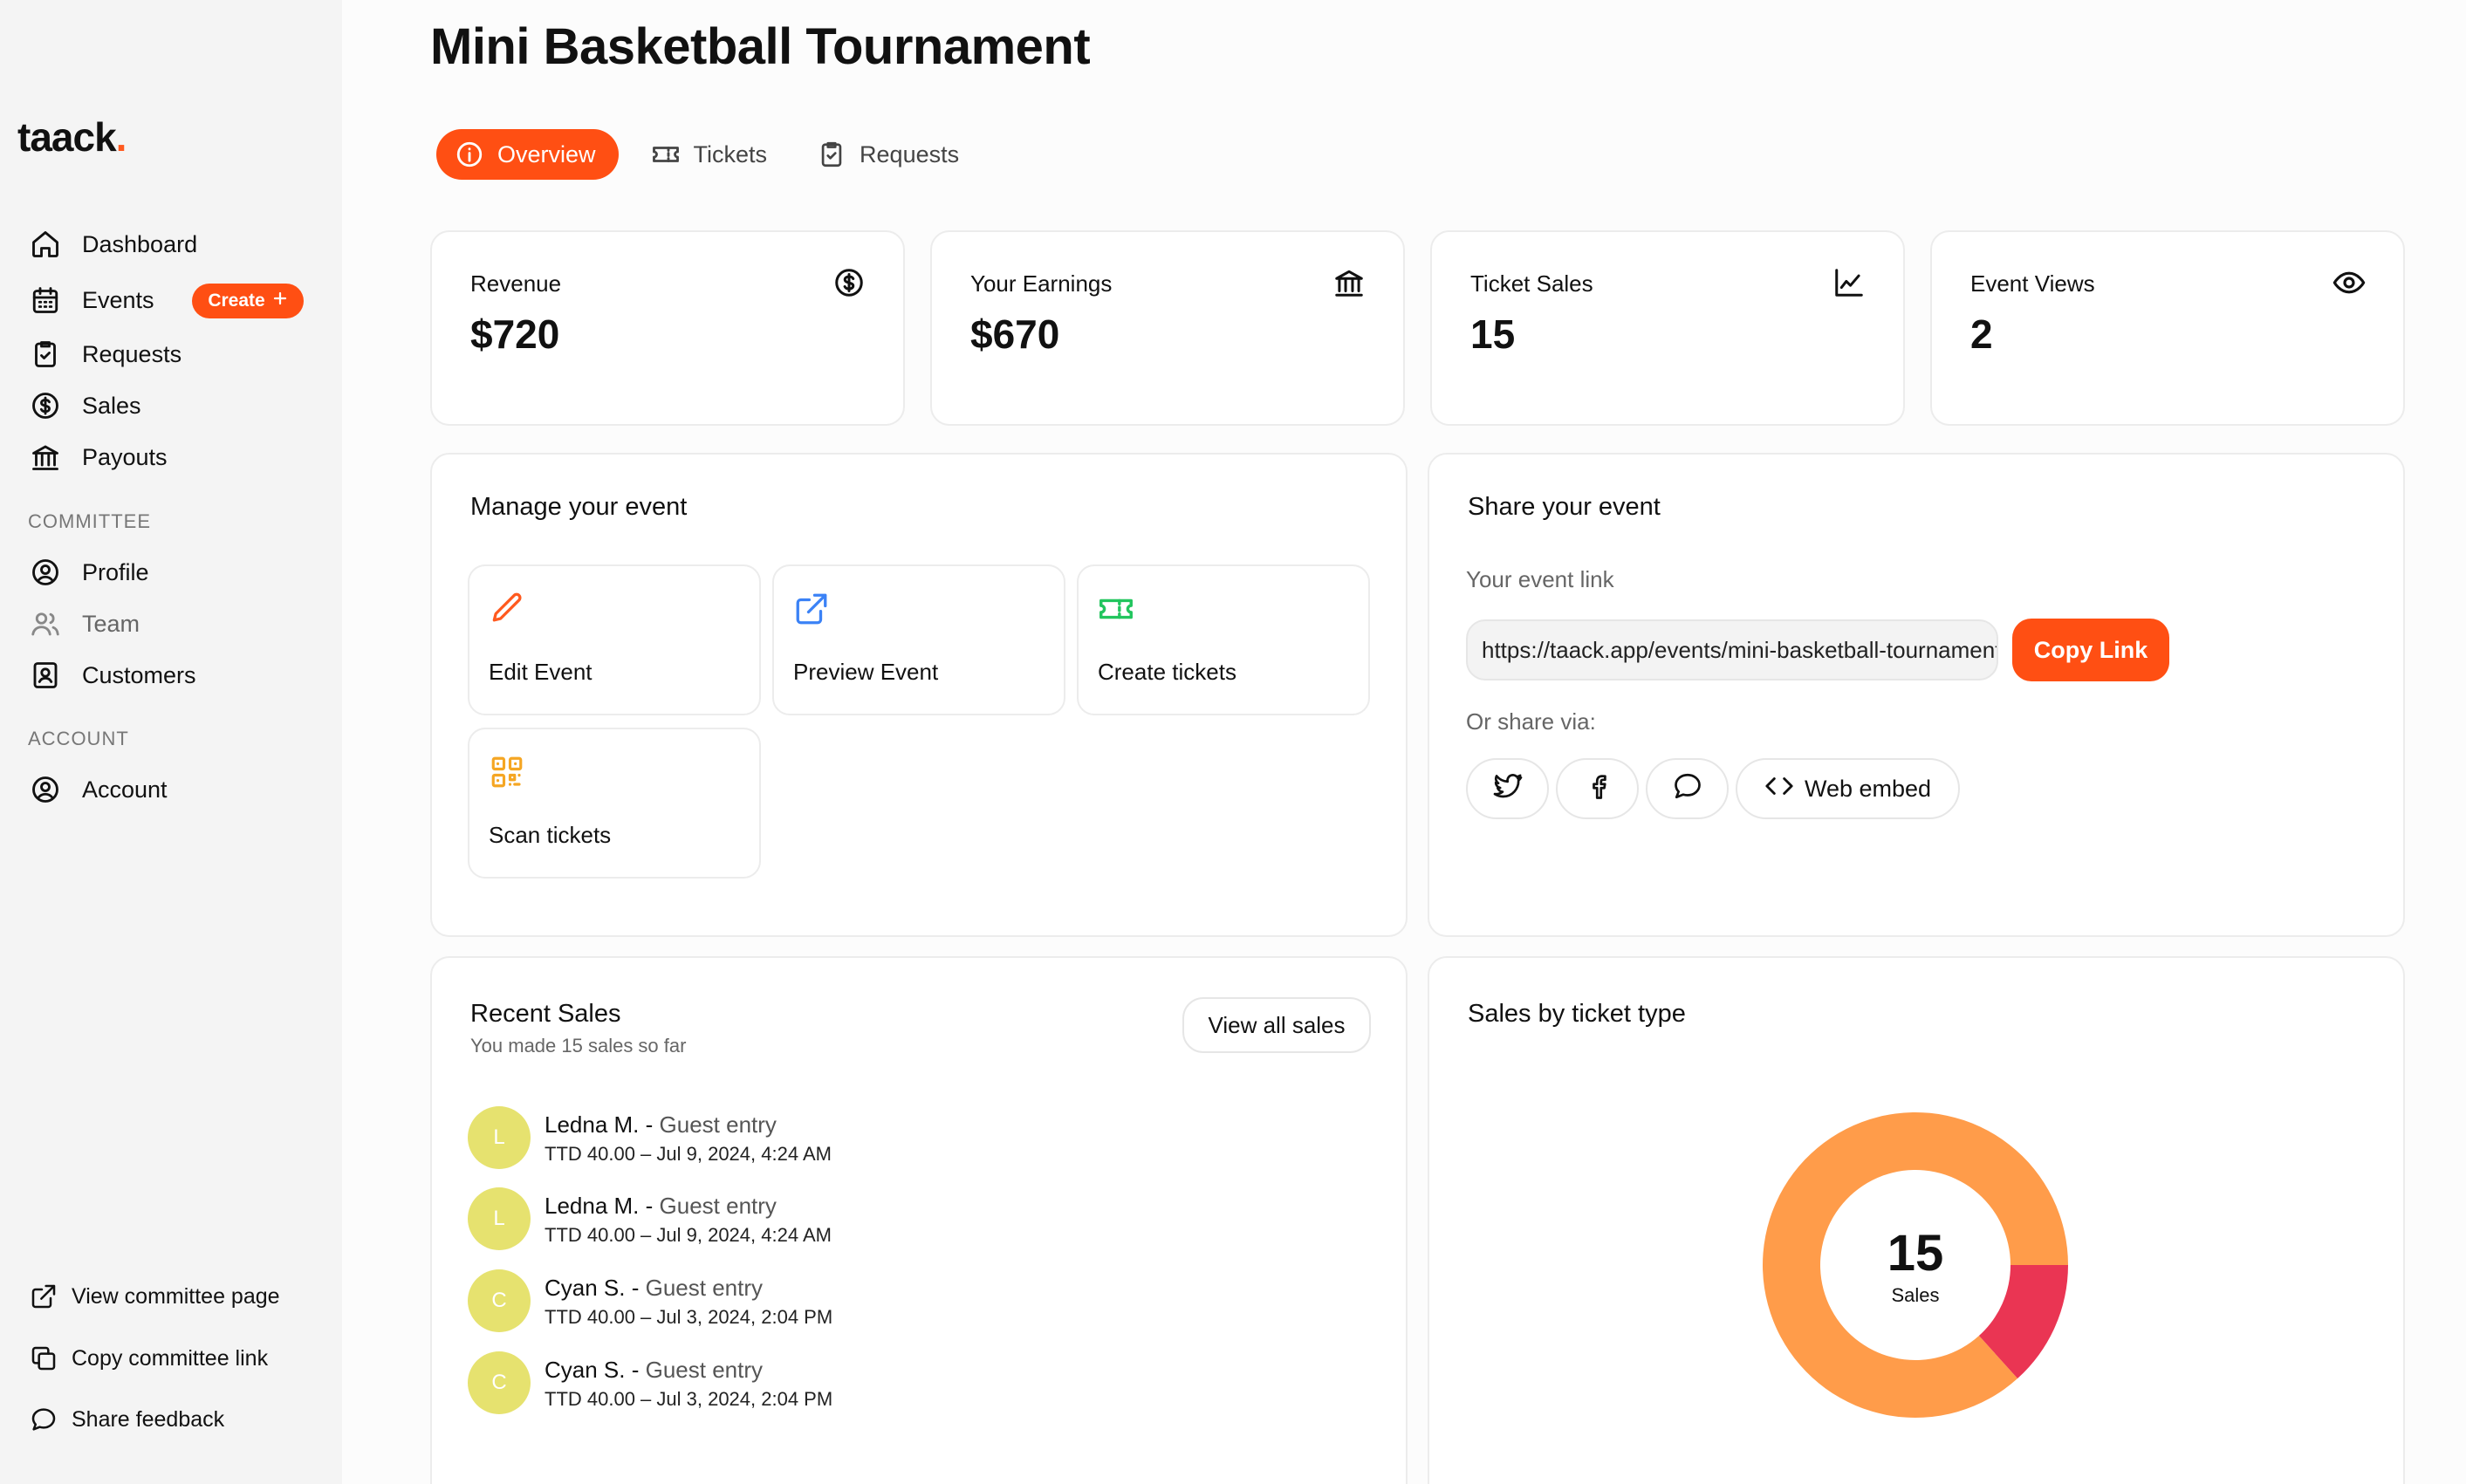  I want to click on sidebar-item-sales: Sales, so click(84, 405).